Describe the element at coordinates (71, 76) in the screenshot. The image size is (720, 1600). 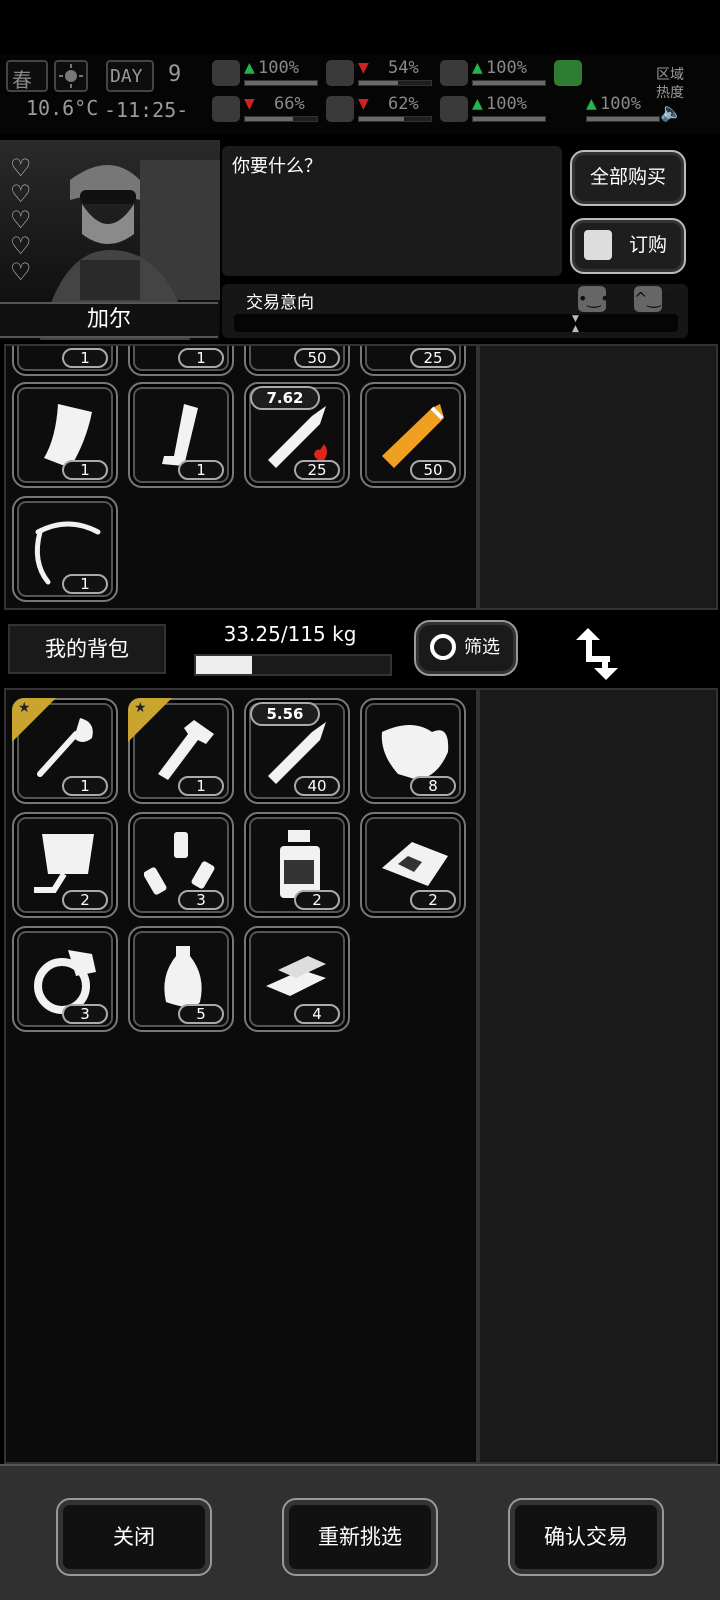
I see `sun-icon` at that location.